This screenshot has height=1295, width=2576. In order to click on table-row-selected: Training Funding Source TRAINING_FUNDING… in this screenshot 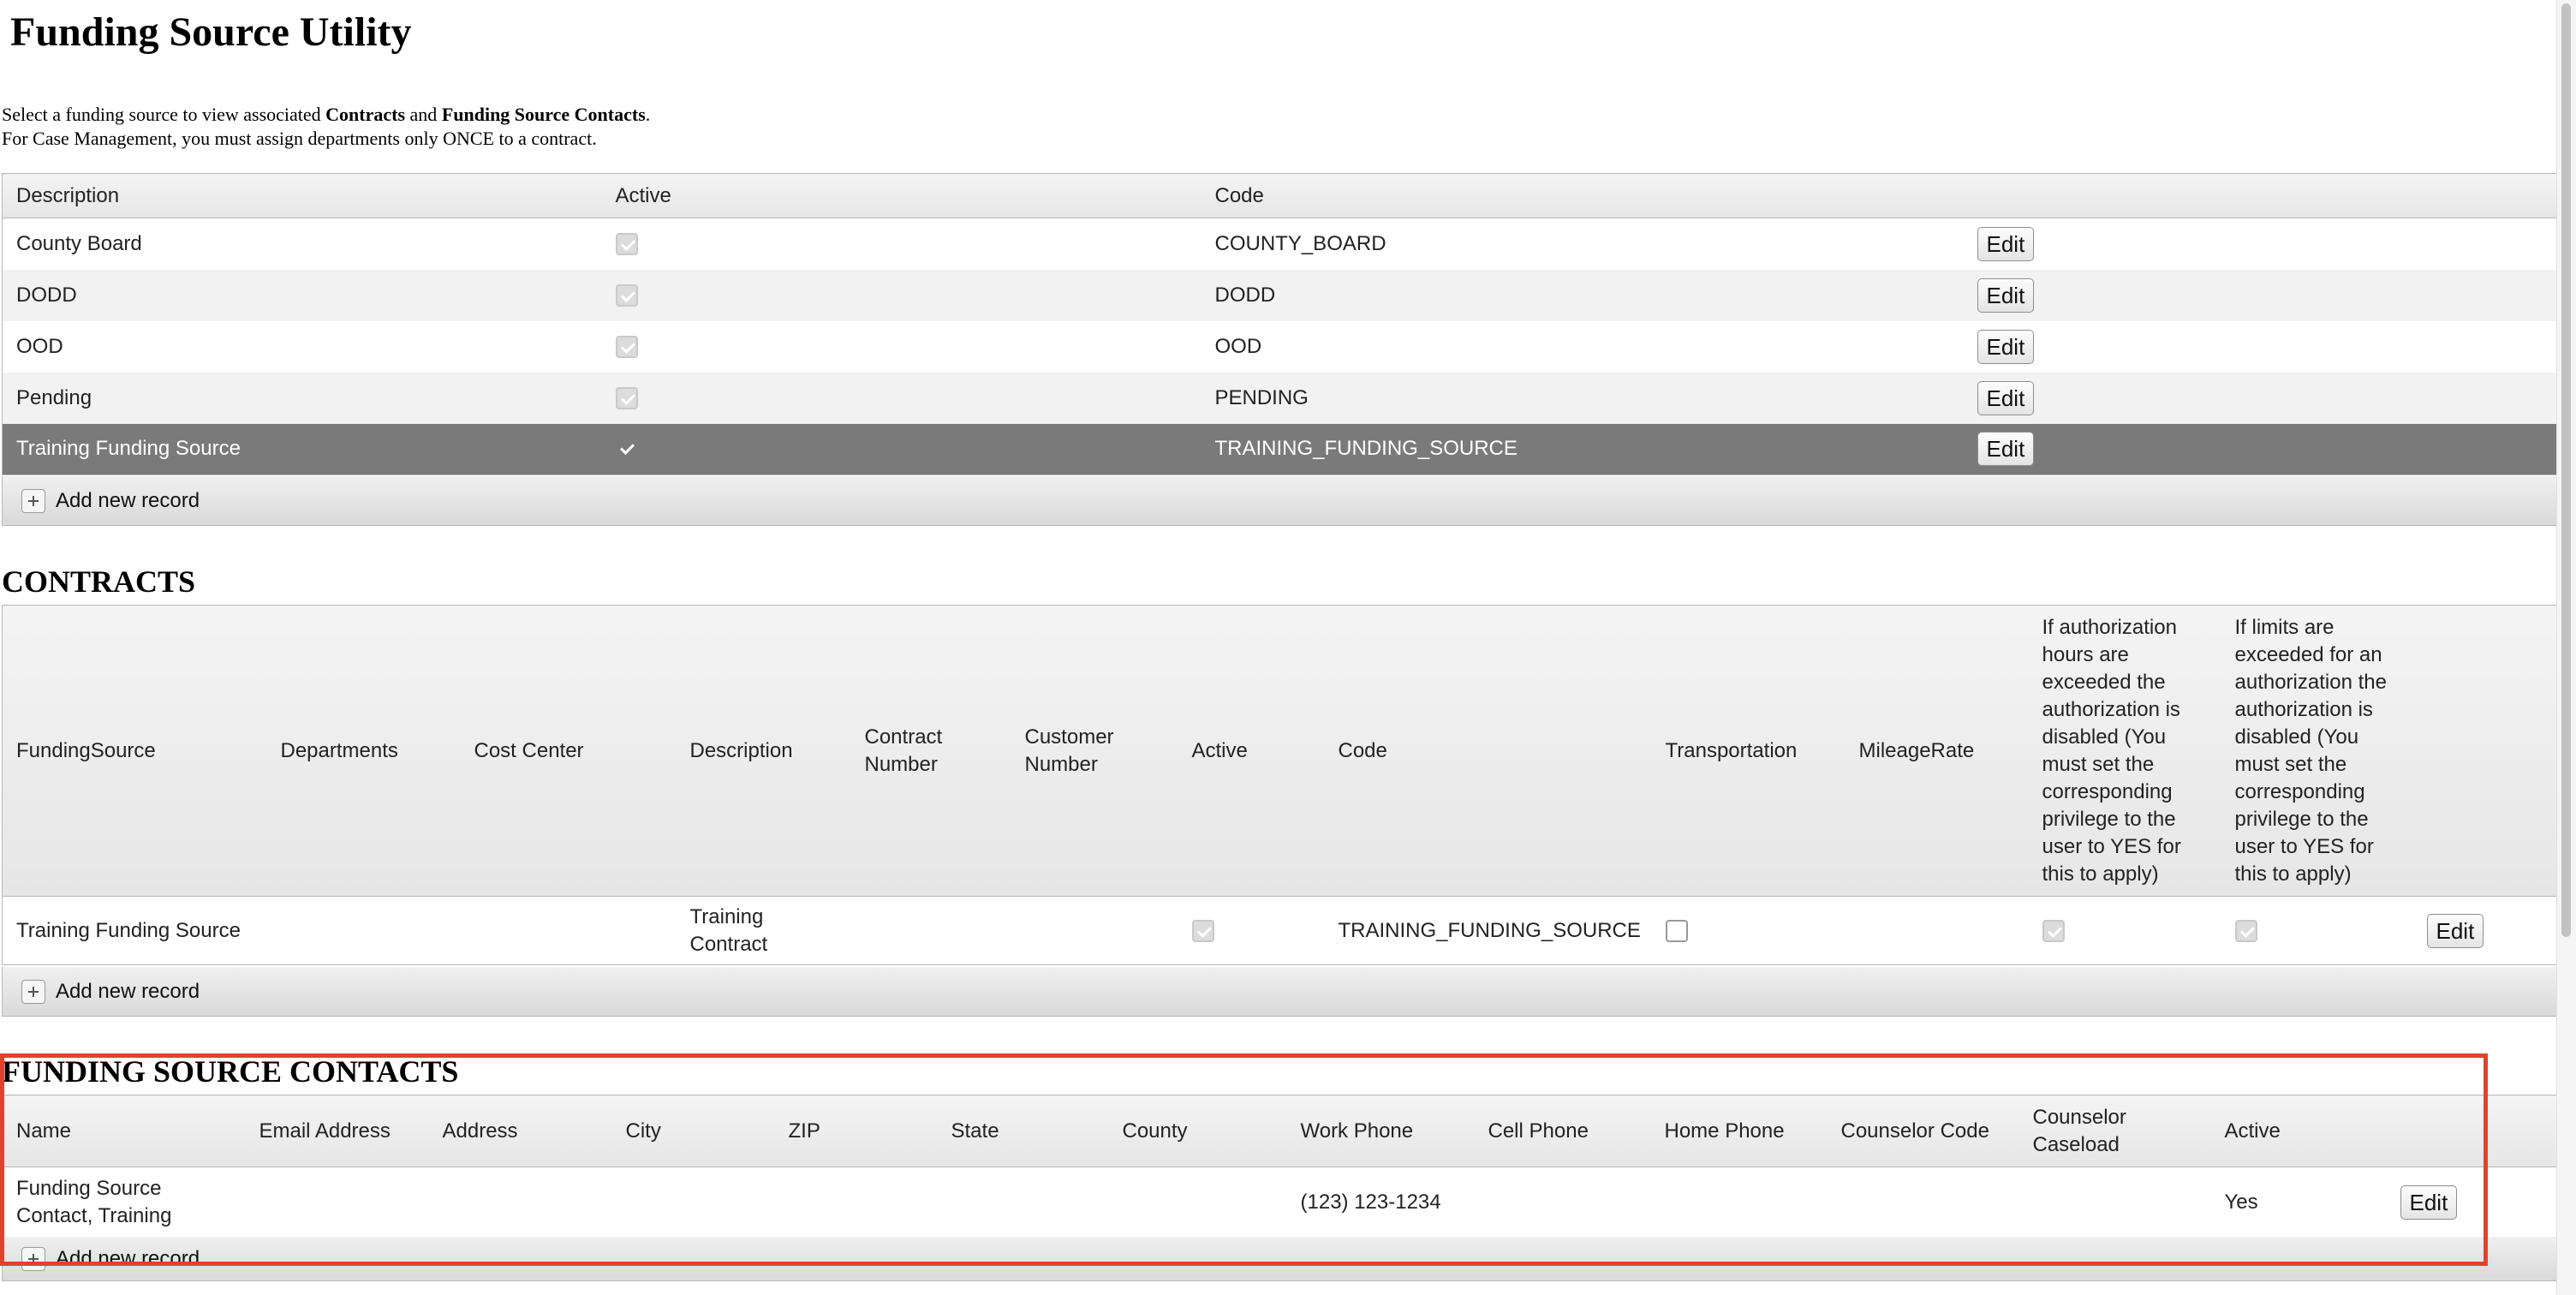, I will do `click(1281, 449)`.